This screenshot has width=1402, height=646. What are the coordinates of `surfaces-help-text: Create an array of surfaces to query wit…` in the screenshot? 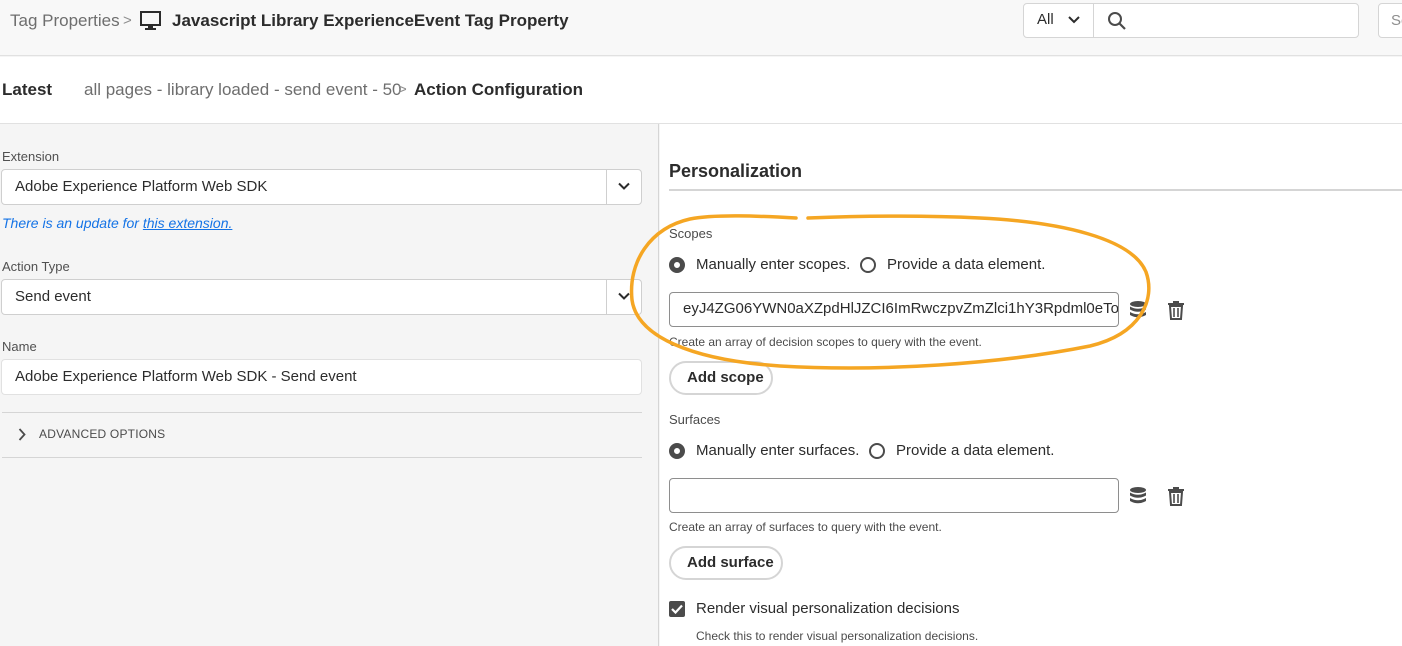 It's located at (805, 527).